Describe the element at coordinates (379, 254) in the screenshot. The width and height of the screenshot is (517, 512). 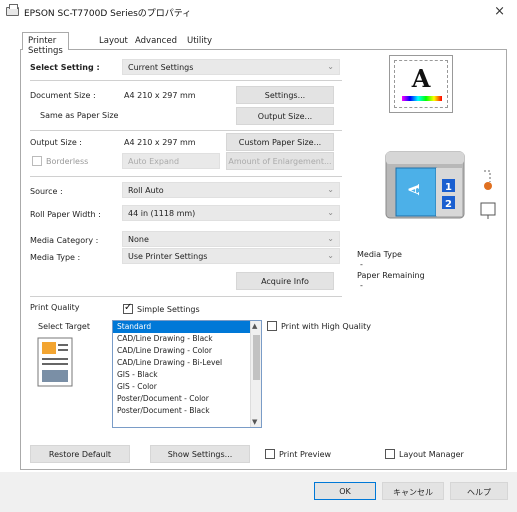
I see `media-type-status-label: Media Type` at that location.